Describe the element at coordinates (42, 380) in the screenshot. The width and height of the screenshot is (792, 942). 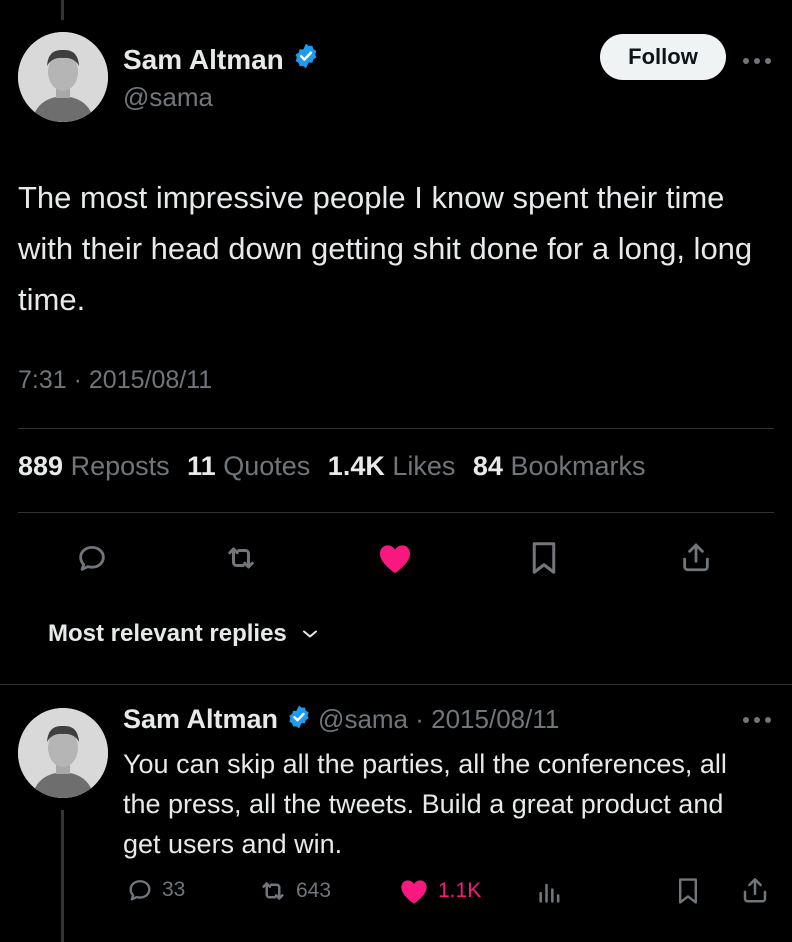
I see `tweet-time: 7:31` at that location.